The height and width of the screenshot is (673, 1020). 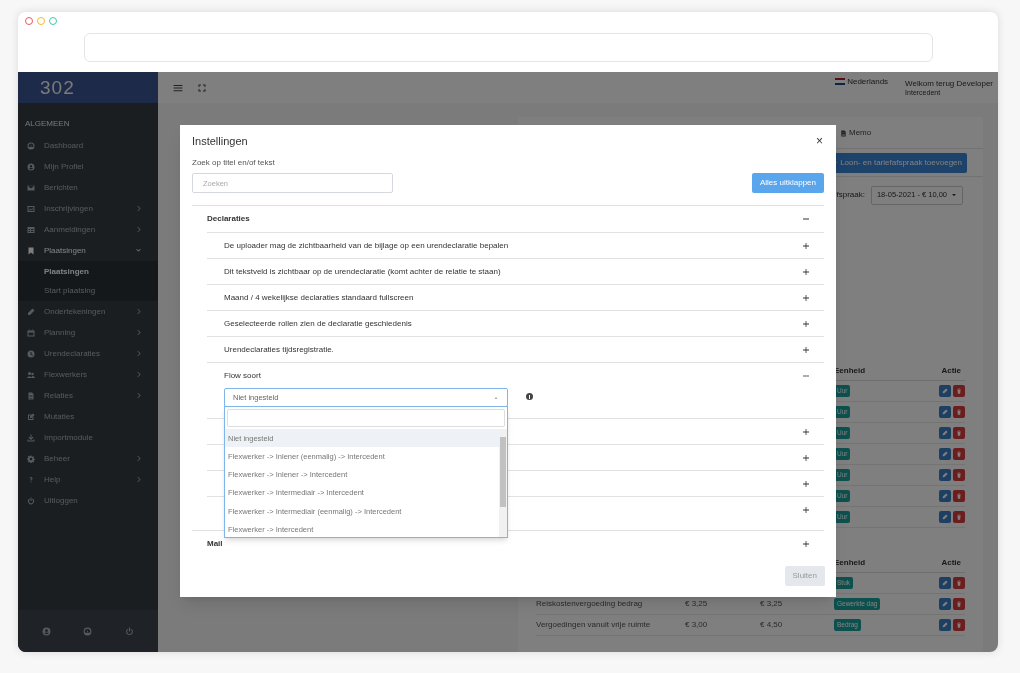 I want to click on scrollbar, so click(x=503, y=483).